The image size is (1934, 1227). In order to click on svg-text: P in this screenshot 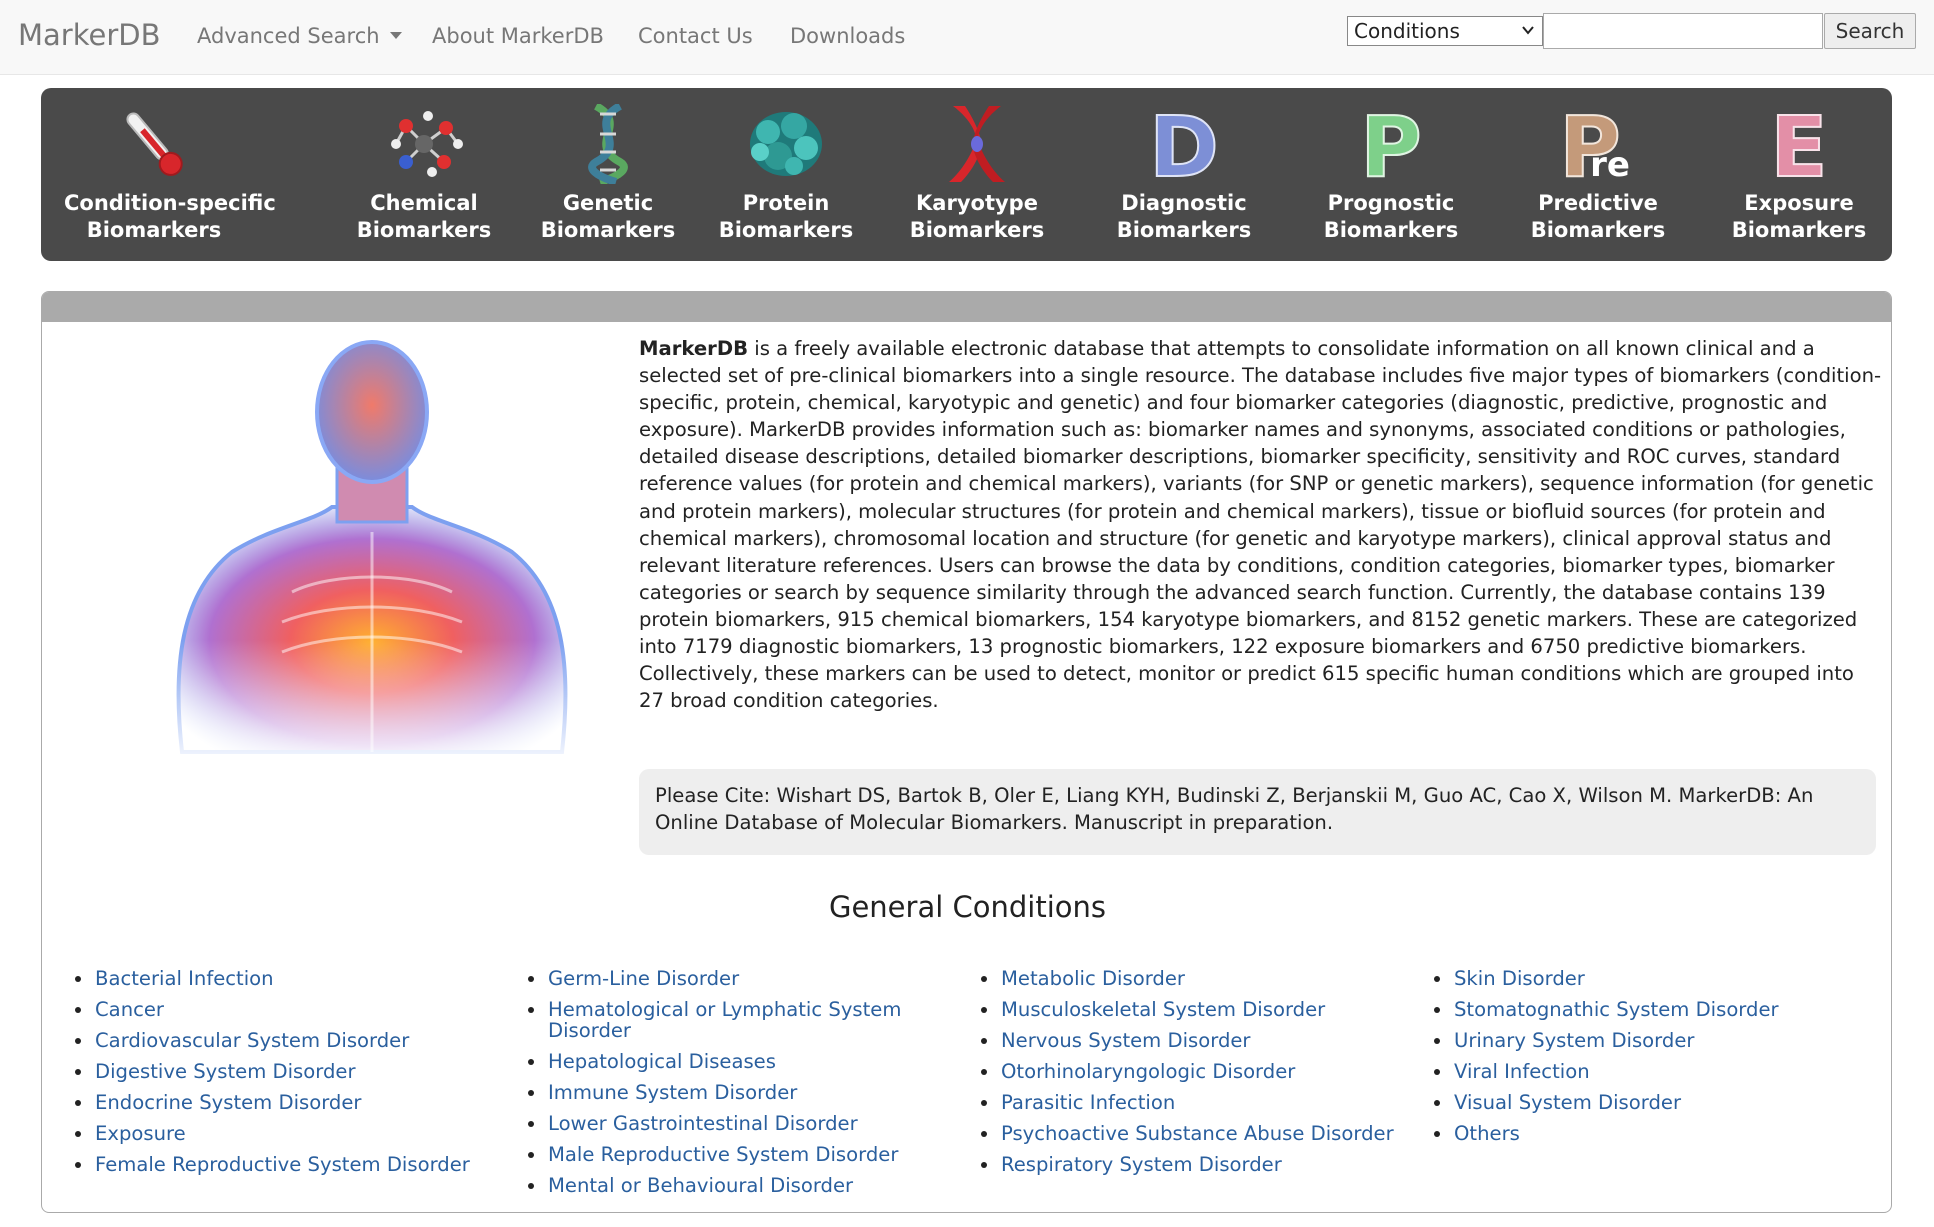, I will do `click(1391, 144)`.